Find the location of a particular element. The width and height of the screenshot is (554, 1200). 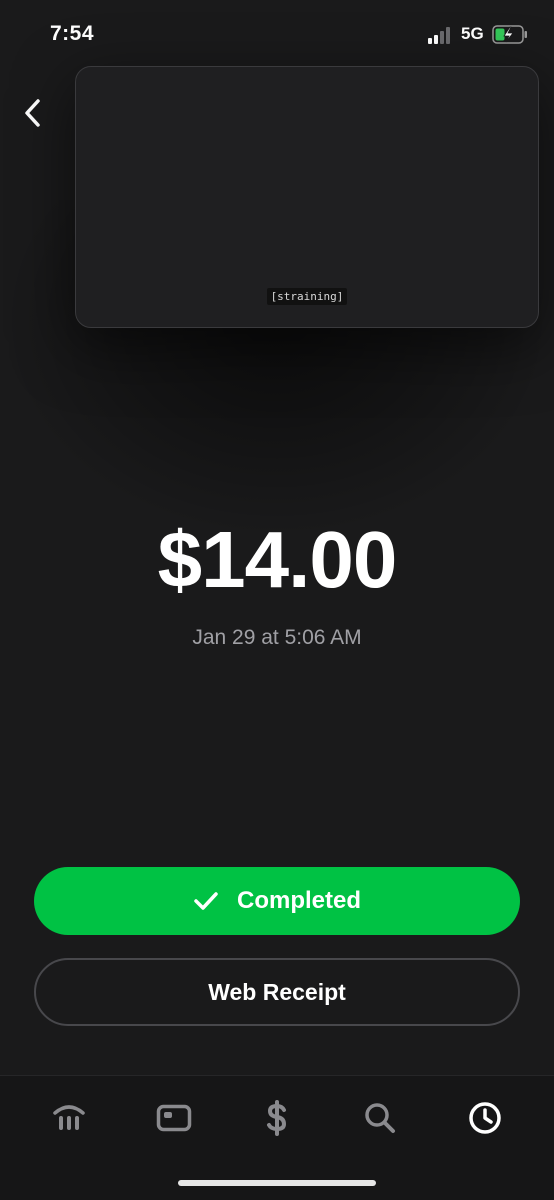

back-button is located at coordinates (33, 113).